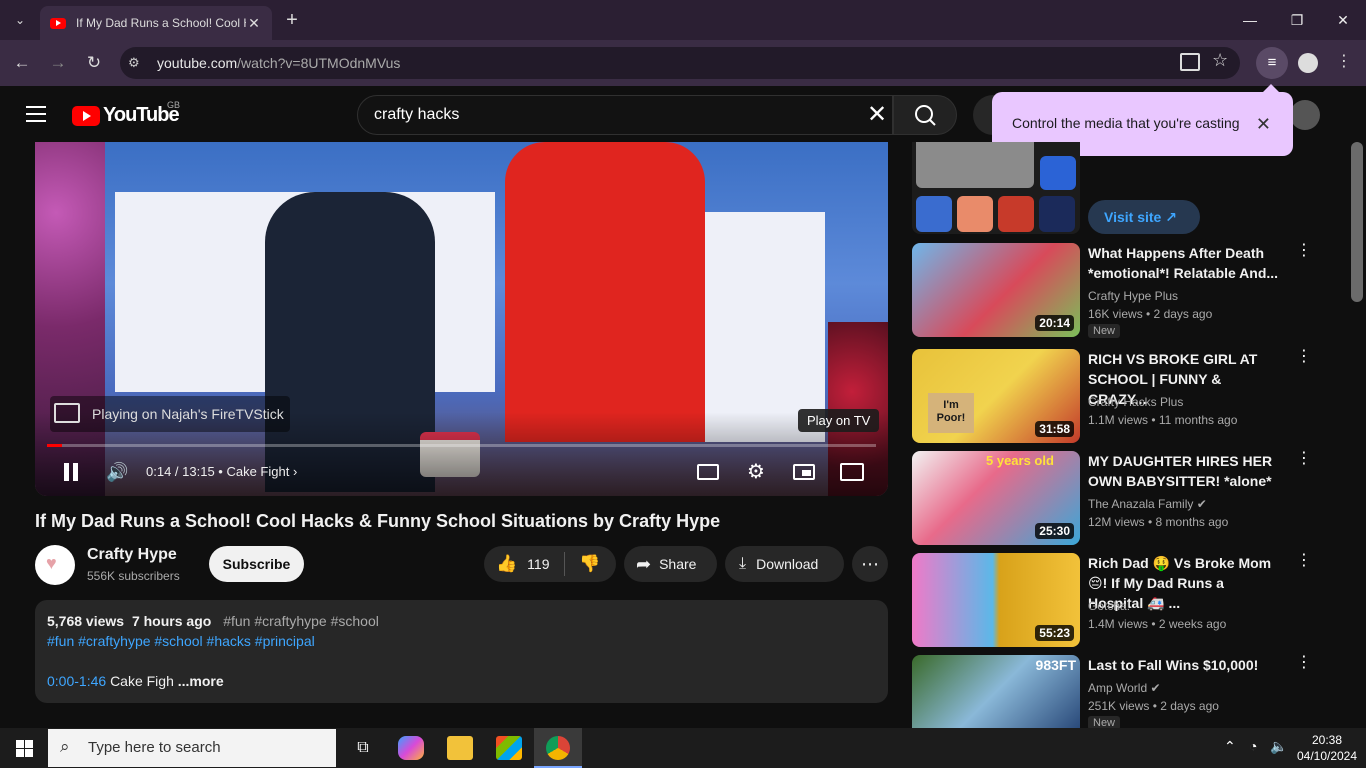 This screenshot has height=768, width=1366. I want to click on show-hidden-icons: ⌃, so click(1230, 746).